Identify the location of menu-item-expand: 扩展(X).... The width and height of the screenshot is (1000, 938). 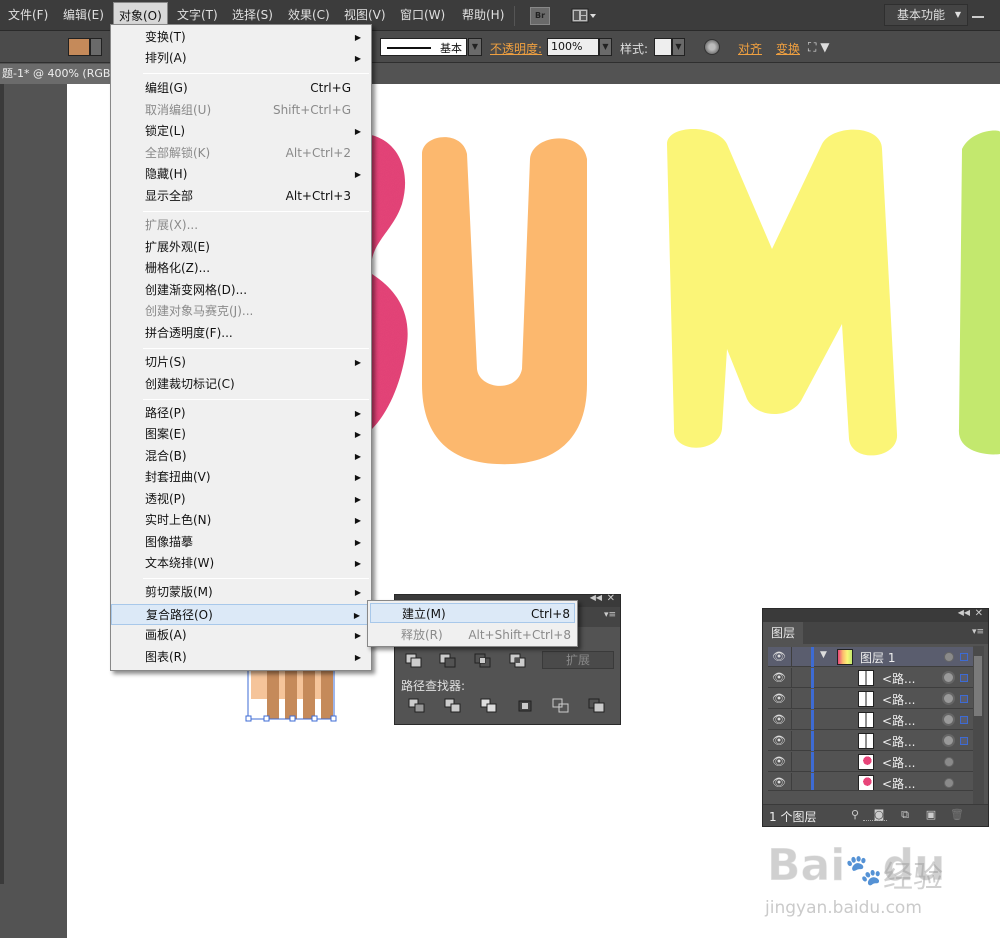
(241, 225).